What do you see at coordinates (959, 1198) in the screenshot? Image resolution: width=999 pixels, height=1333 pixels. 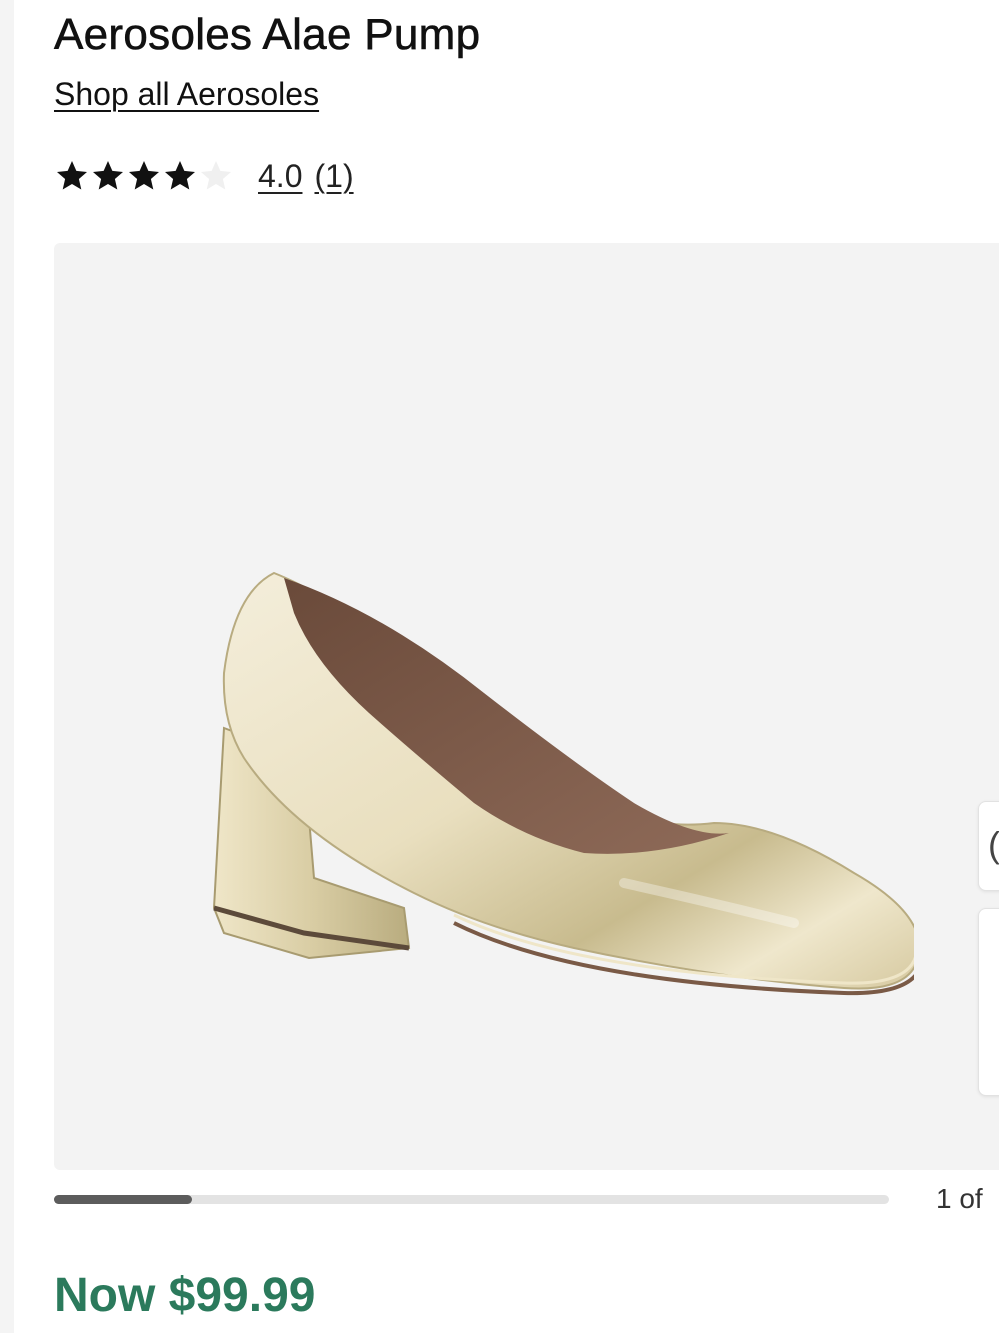 I see `gallery-counter: 1 of` at bounding box center [959, 1198].